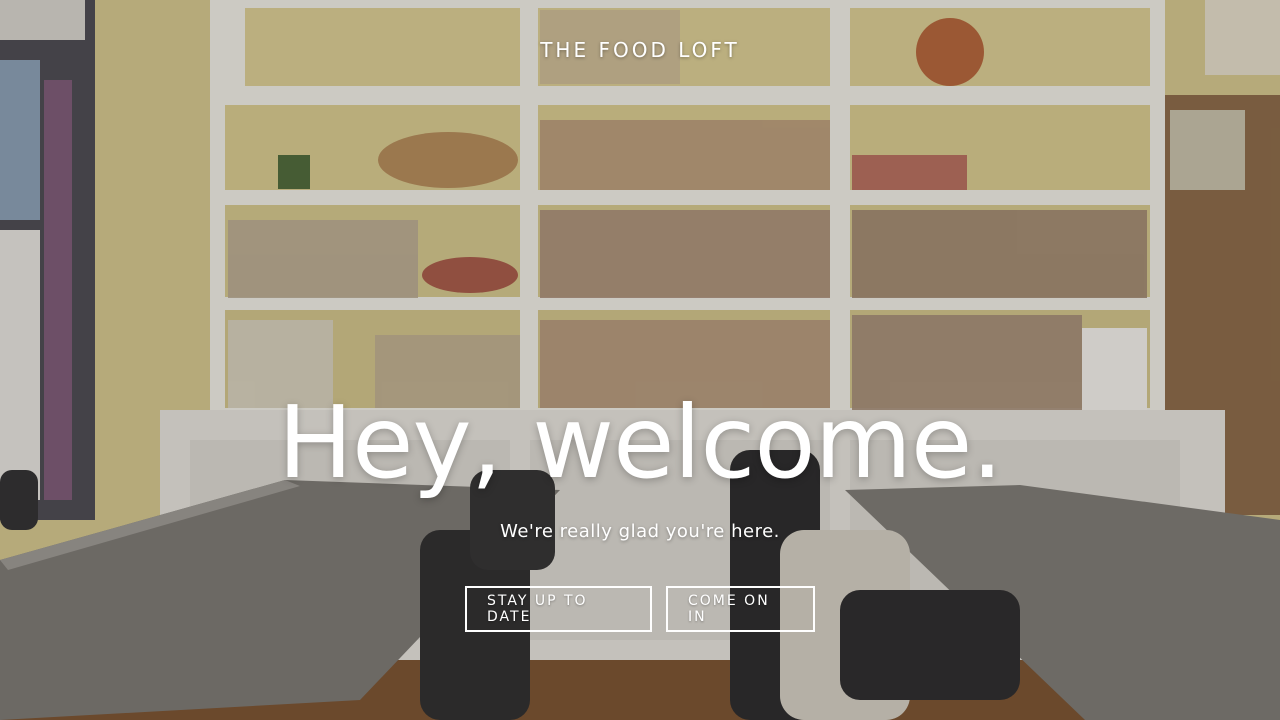  Describe the element at coordinates (640, 442) in the screenshot. I see `hero-headline: Hey, welcome.` at that location.